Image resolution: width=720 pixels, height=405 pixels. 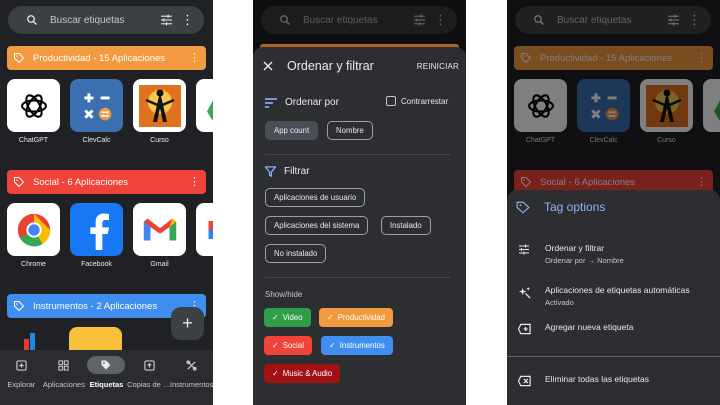 What do you see at coordinates (288, 345) in the screenshot?
I see `tag-chip-social: ✓ Social` at bounding box center [288, 345].